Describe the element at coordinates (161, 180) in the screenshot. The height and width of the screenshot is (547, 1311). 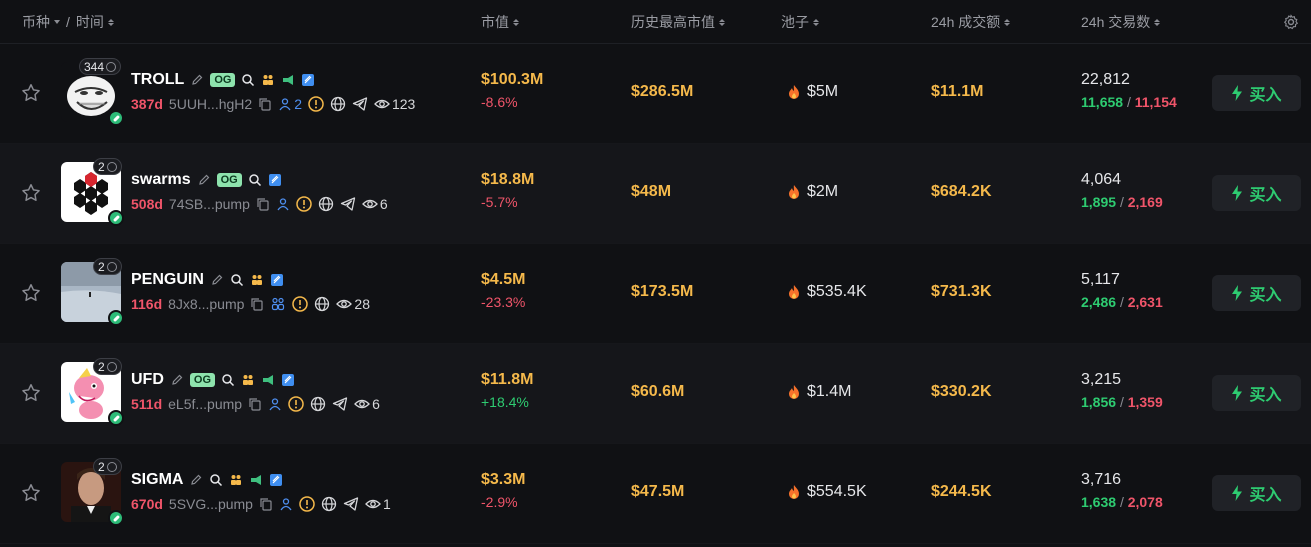
I see `token-name: swarms` at that location.